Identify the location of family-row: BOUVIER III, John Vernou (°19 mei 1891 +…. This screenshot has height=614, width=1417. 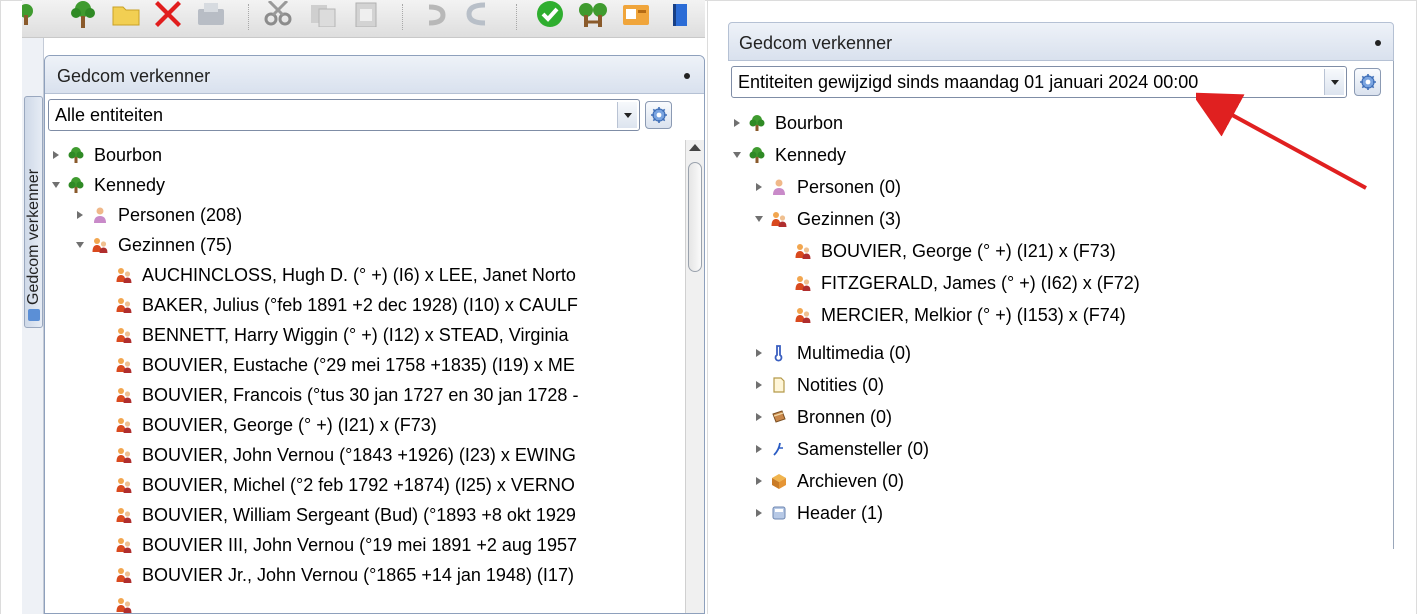
(346, 545).